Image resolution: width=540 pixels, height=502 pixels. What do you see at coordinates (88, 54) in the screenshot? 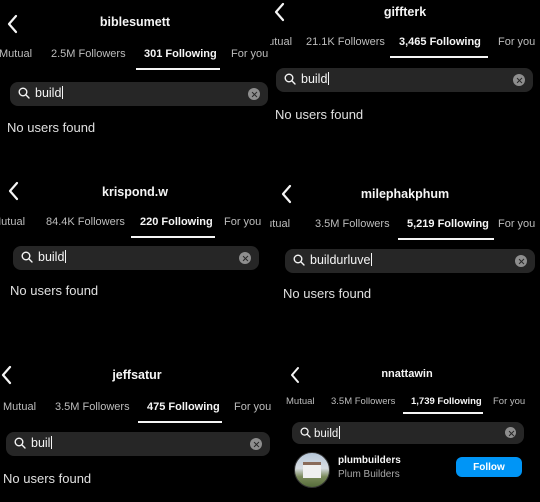
I see `tab-followers: 2.5M Followers` at bounding box center [88, 54].